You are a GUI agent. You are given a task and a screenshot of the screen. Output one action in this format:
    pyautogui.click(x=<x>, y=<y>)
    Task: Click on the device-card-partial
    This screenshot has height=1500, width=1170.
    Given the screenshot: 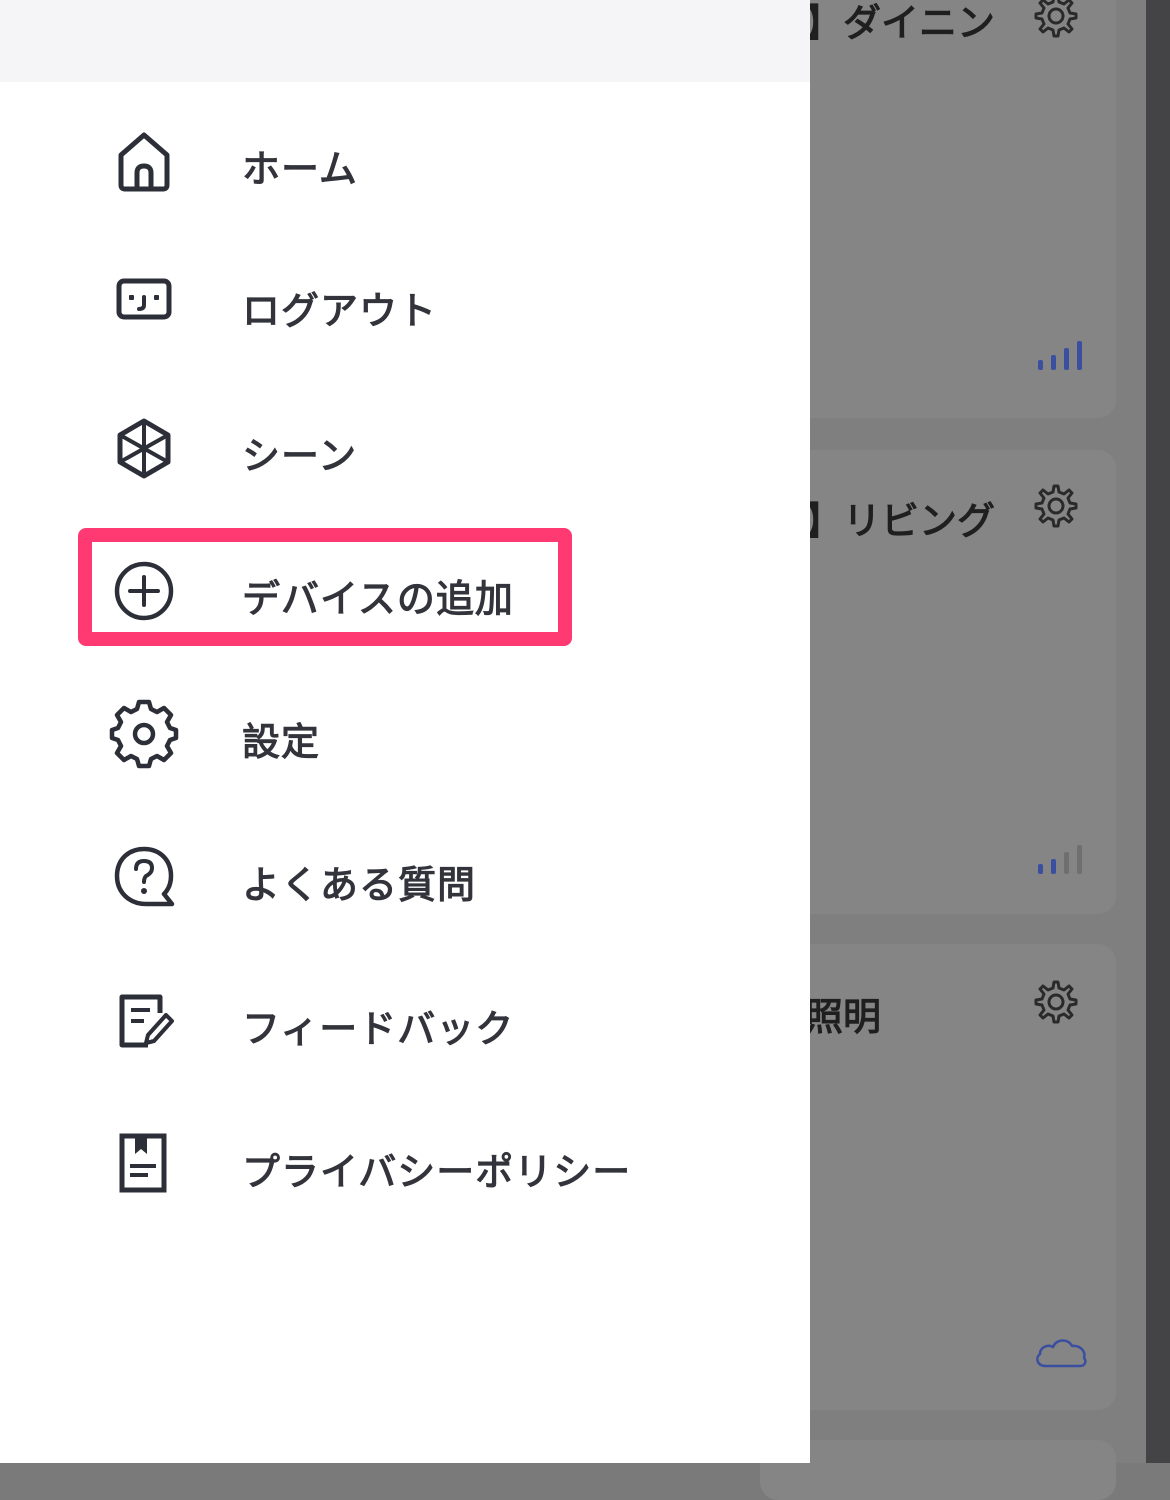 What is the action you would take?
    pyautogui.click(x=938, y=1470)
    